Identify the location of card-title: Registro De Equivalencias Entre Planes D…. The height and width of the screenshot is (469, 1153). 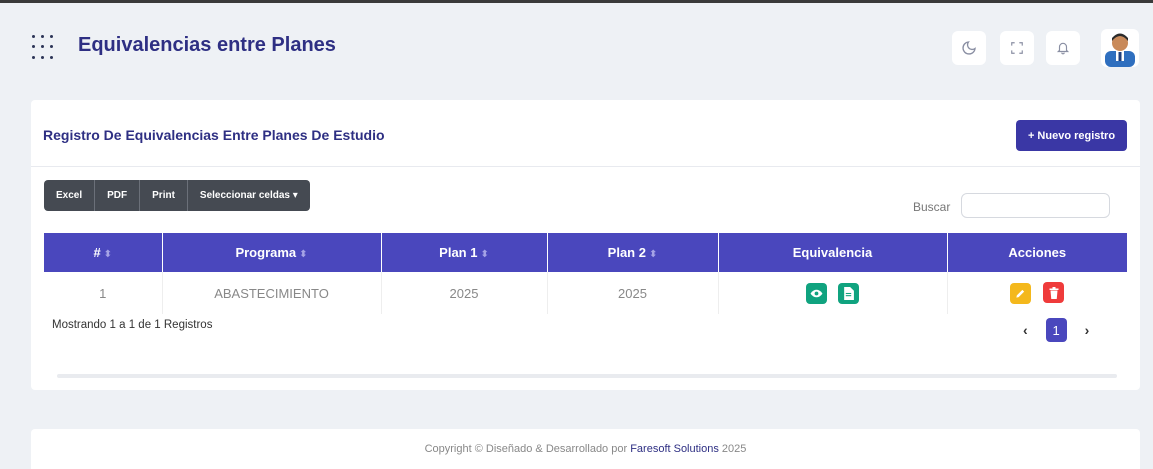
(214, 135).